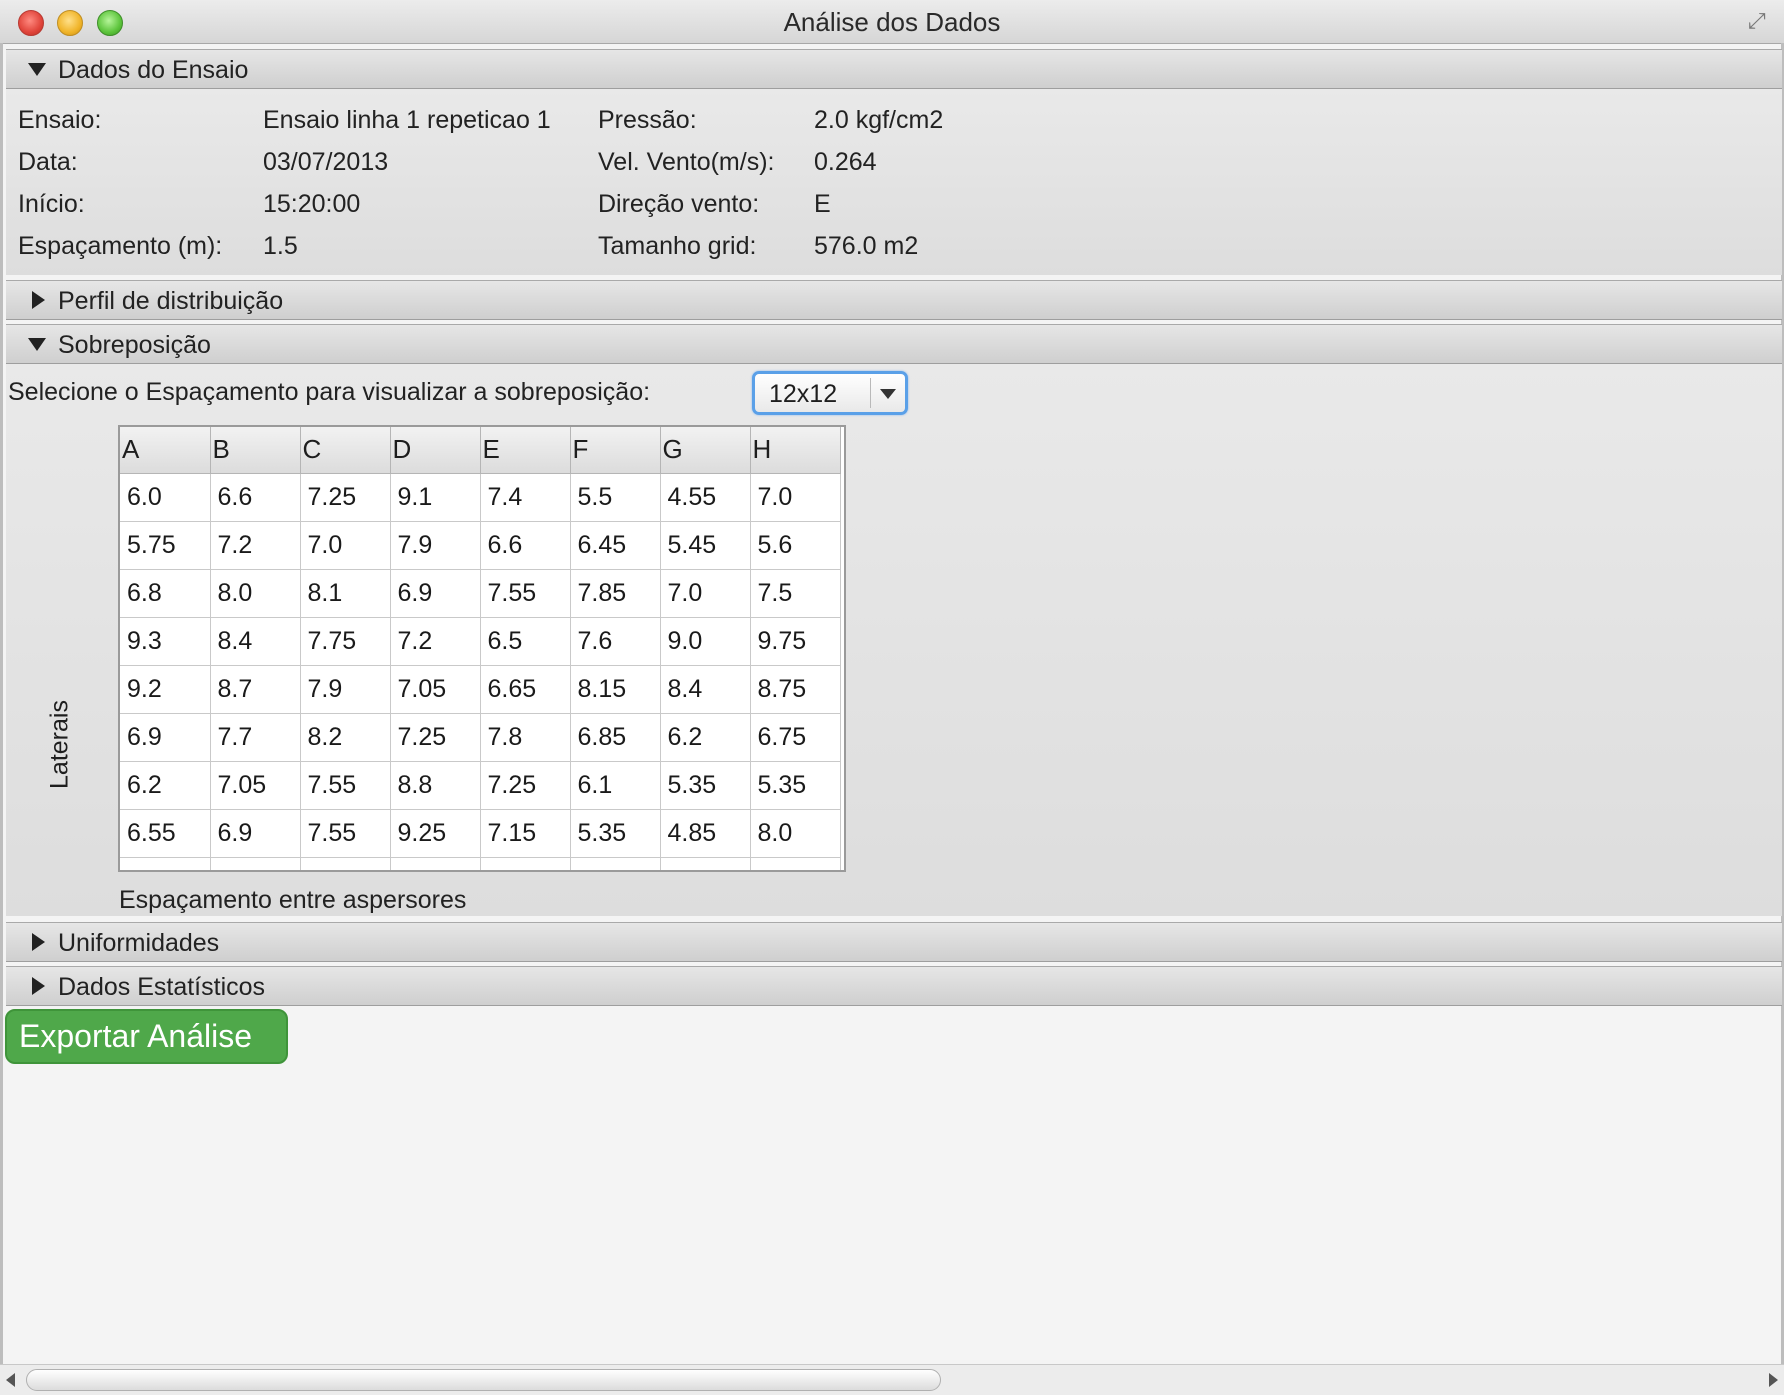 The height and width of the screenshot is (1395, 1784). What do you see at coordinates (795, 545) in the screenshot?
I see `table-cell: 5.6` at bounding box center [795, 545].